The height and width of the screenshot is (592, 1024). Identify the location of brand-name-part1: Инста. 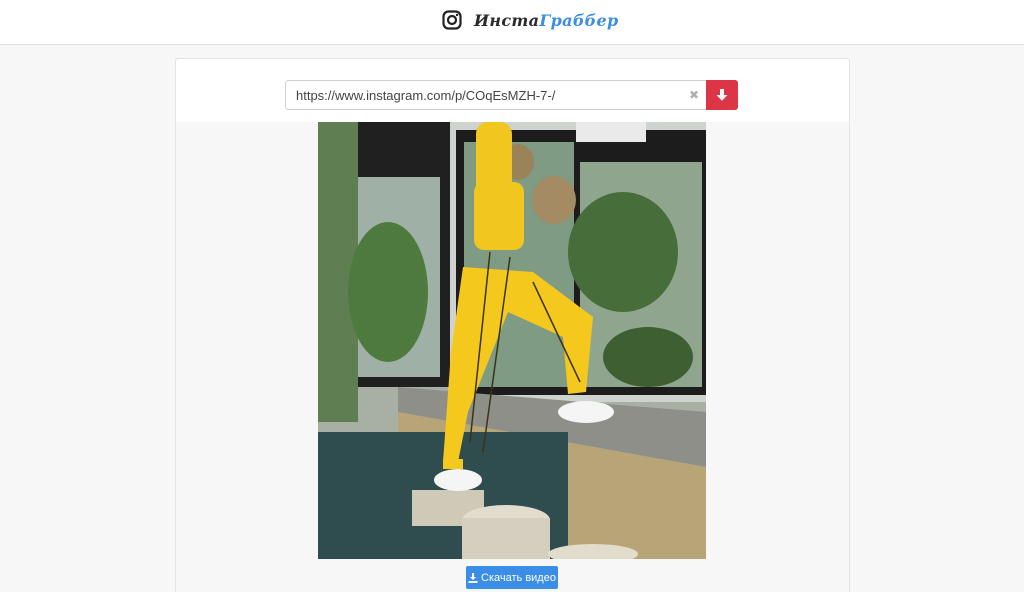
(507, 20).